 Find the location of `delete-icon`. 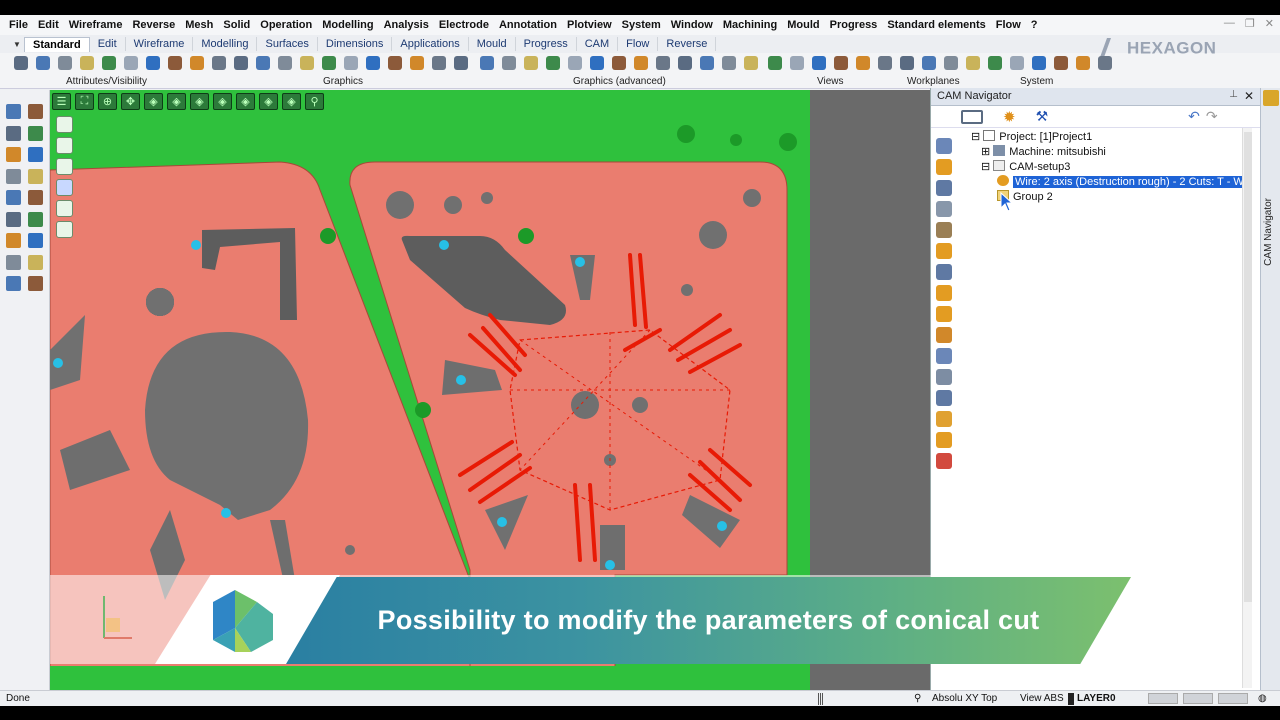

delete-icon is located at coordinates (944, 461).